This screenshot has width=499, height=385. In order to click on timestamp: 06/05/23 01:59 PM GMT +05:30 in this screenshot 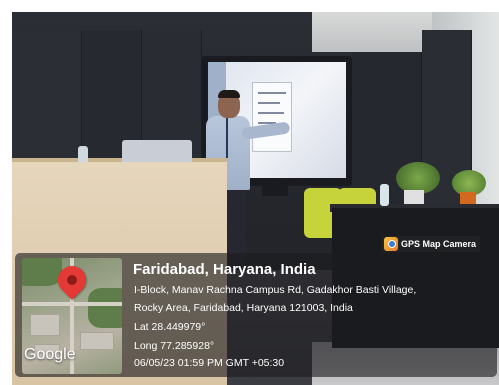, I will do `click(209, 363)`.